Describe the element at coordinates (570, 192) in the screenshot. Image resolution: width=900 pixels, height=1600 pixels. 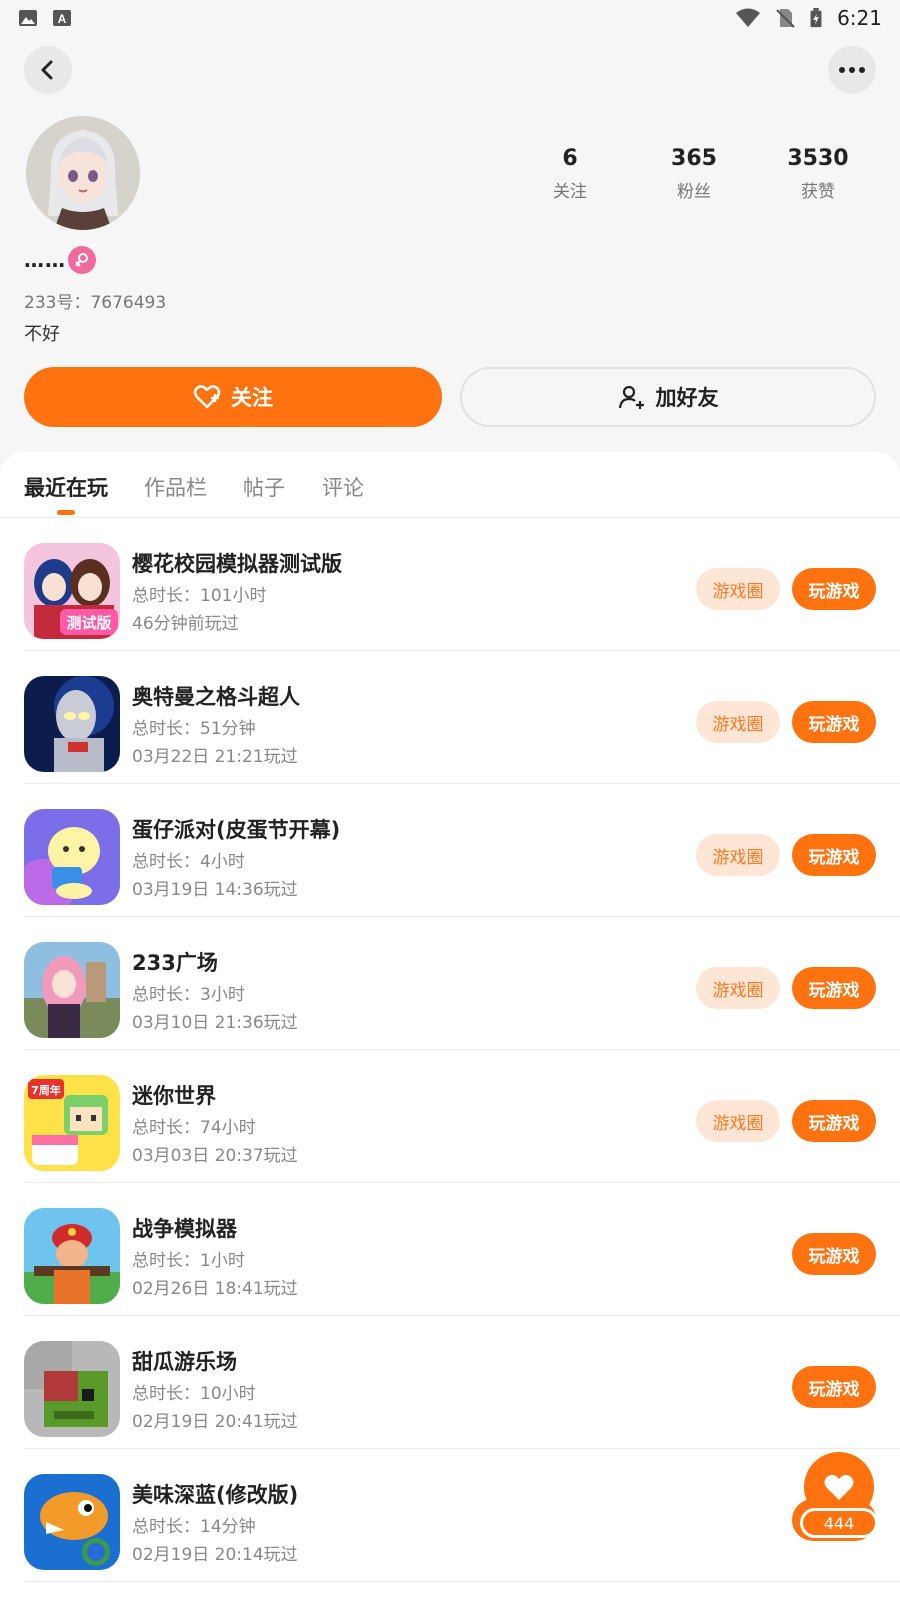
I see `stat-label: 关注` at that location.